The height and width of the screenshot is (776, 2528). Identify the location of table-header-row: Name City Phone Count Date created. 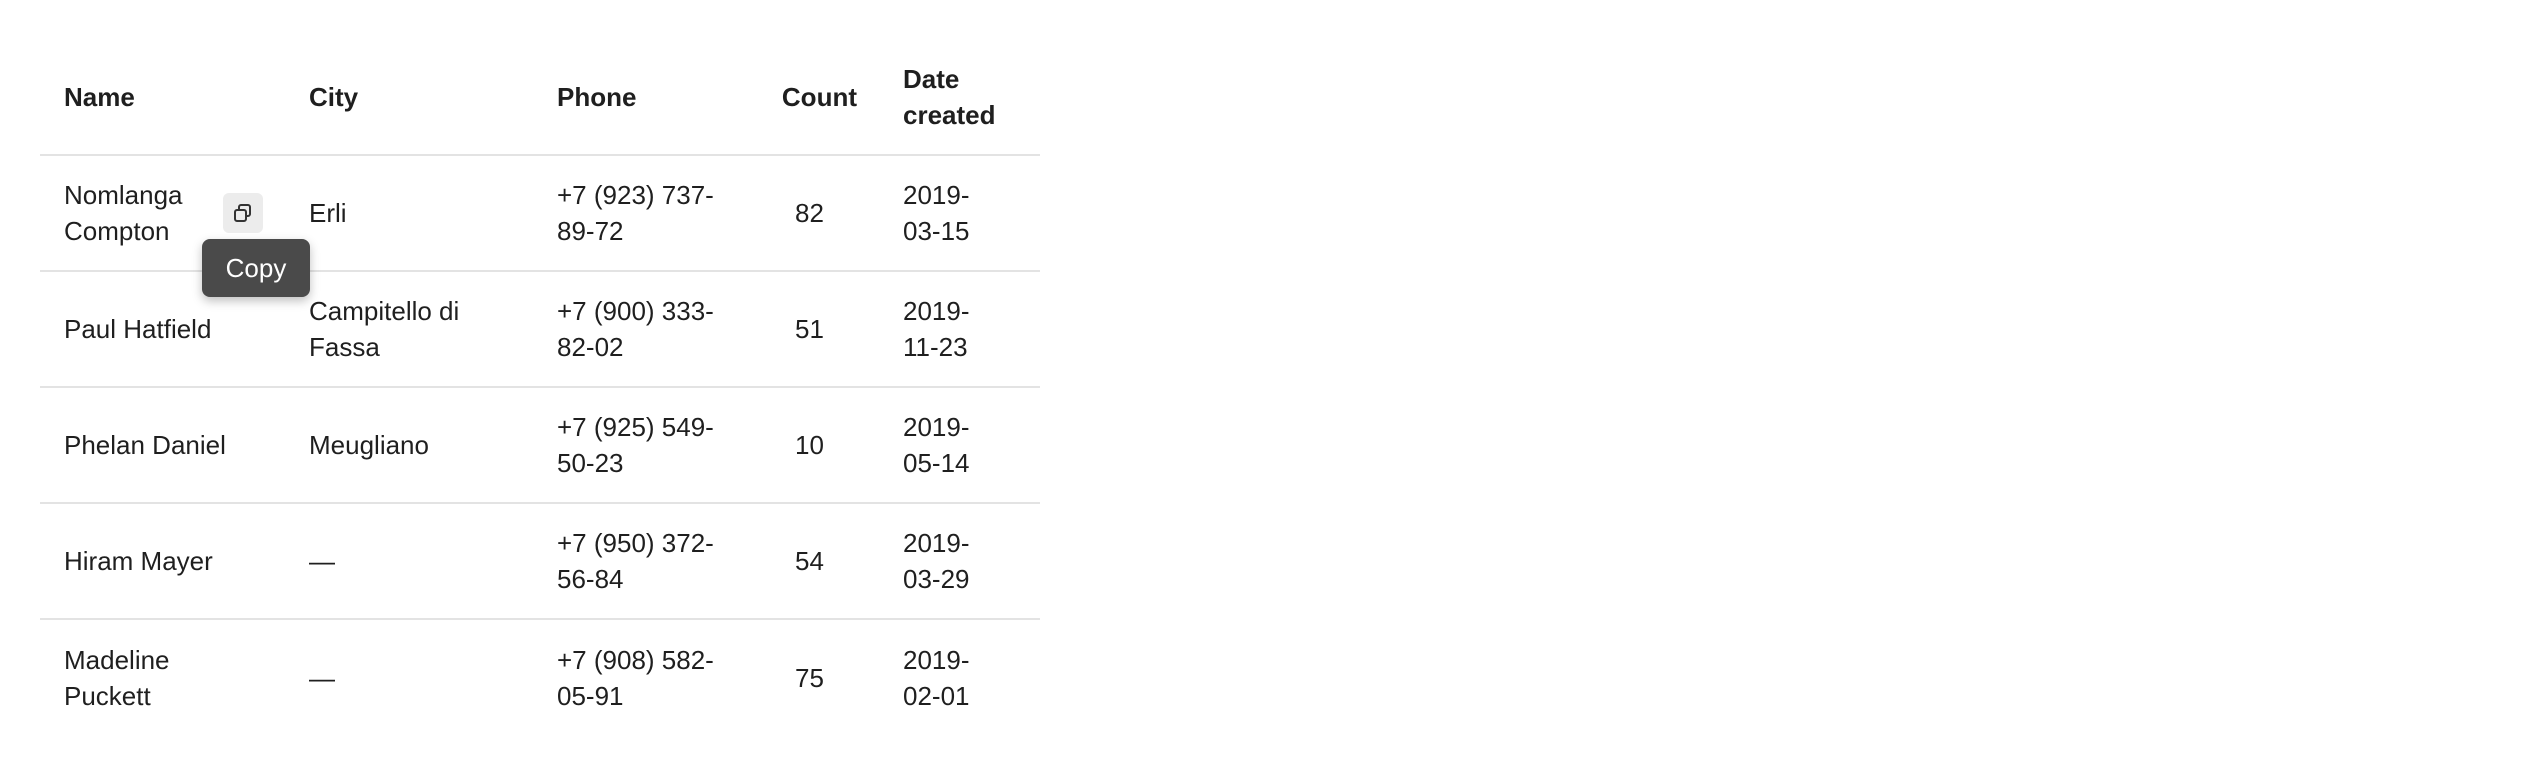
(540, 98).